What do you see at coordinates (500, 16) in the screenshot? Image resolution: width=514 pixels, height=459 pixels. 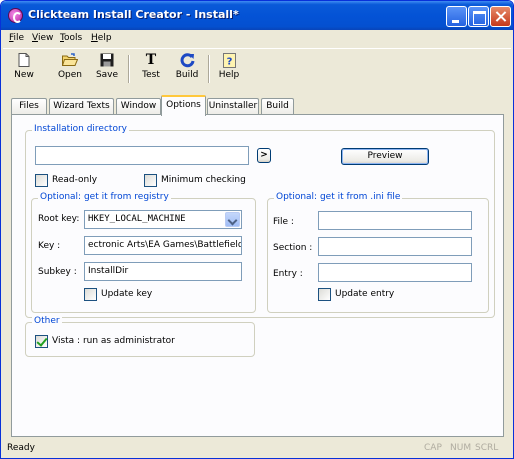 I see `close-button` at bounding box center [500, 16].